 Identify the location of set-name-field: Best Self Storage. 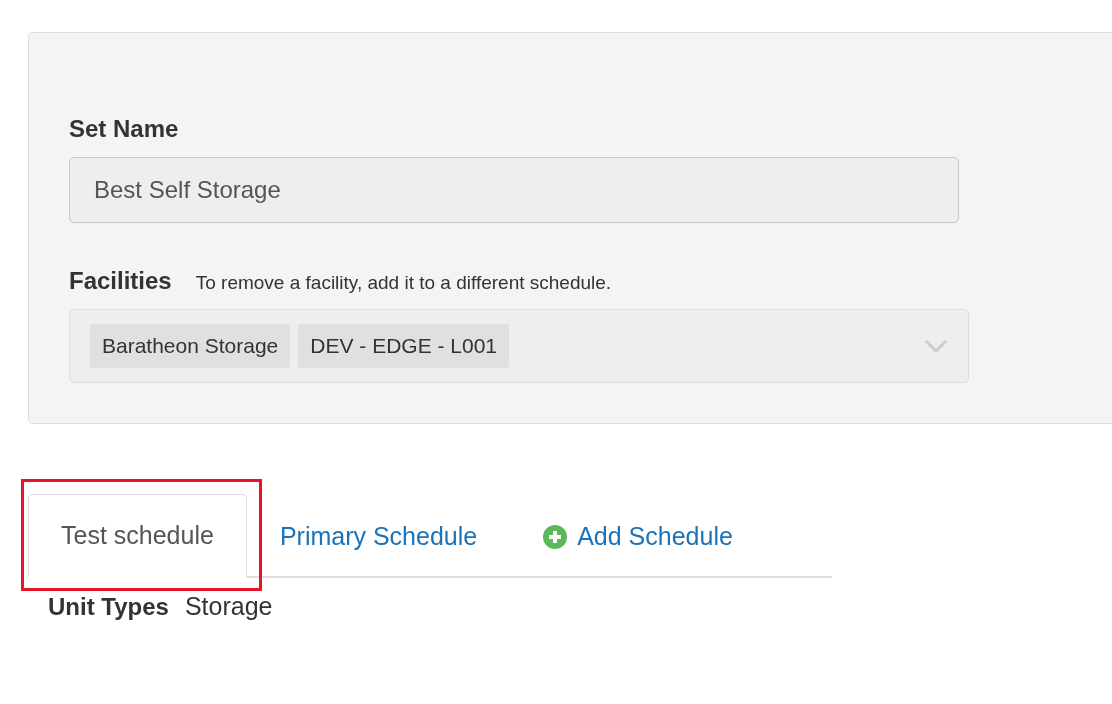
(514, 190).